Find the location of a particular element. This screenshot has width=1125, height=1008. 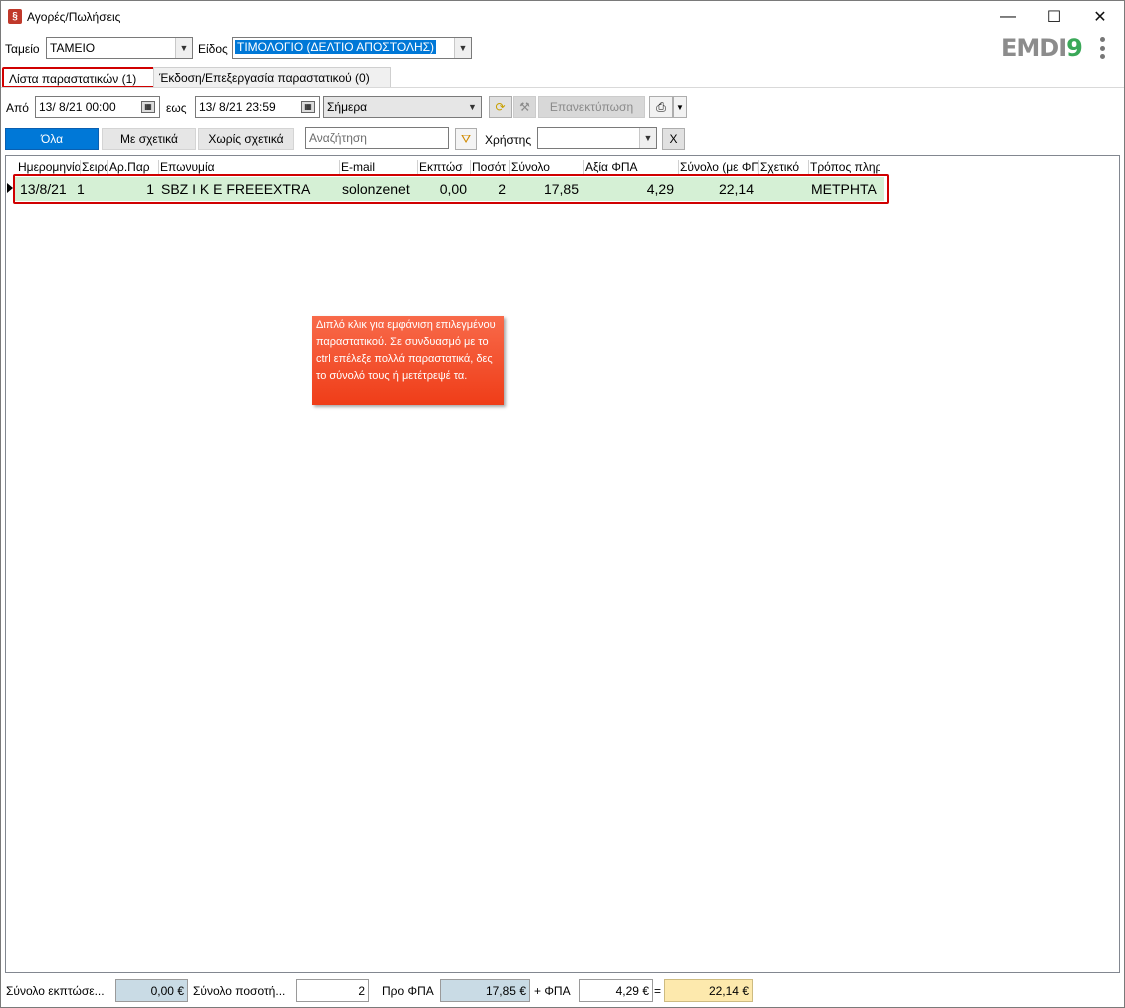

filter-related-button: Με σχετικά is located at coordinates (149, 139).